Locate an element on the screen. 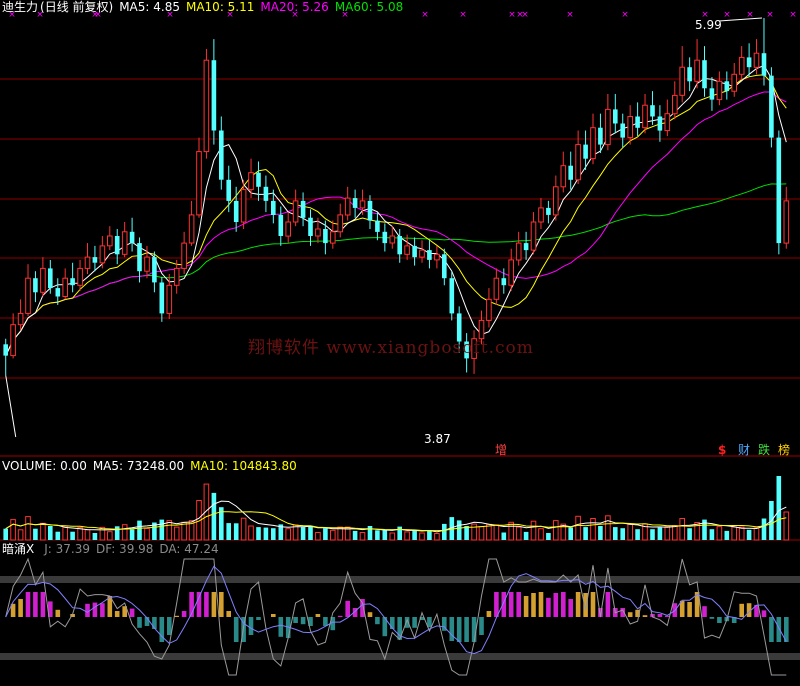 The image size is (800, 686). ma20-value: MA20: 5.26 is located at coordinates (294, 7).